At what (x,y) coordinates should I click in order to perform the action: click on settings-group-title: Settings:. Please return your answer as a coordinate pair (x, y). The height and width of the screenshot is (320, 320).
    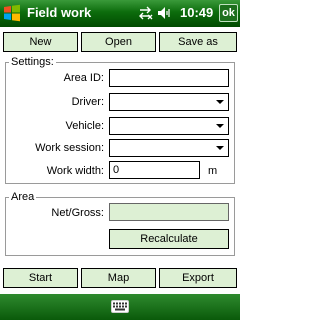
    Looking at the image, I should click on (32, 62).